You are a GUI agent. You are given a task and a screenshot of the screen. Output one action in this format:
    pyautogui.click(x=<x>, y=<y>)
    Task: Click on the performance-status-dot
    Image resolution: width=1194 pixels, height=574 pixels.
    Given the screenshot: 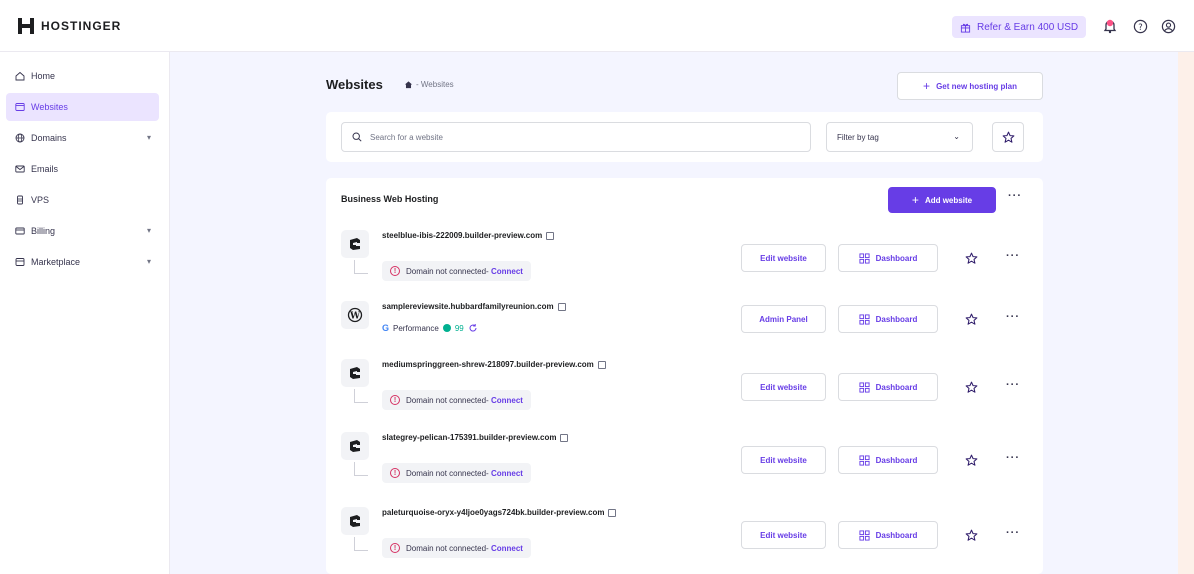 What is the action you would take?
    pyautogui.click(x=446, y=328)
    